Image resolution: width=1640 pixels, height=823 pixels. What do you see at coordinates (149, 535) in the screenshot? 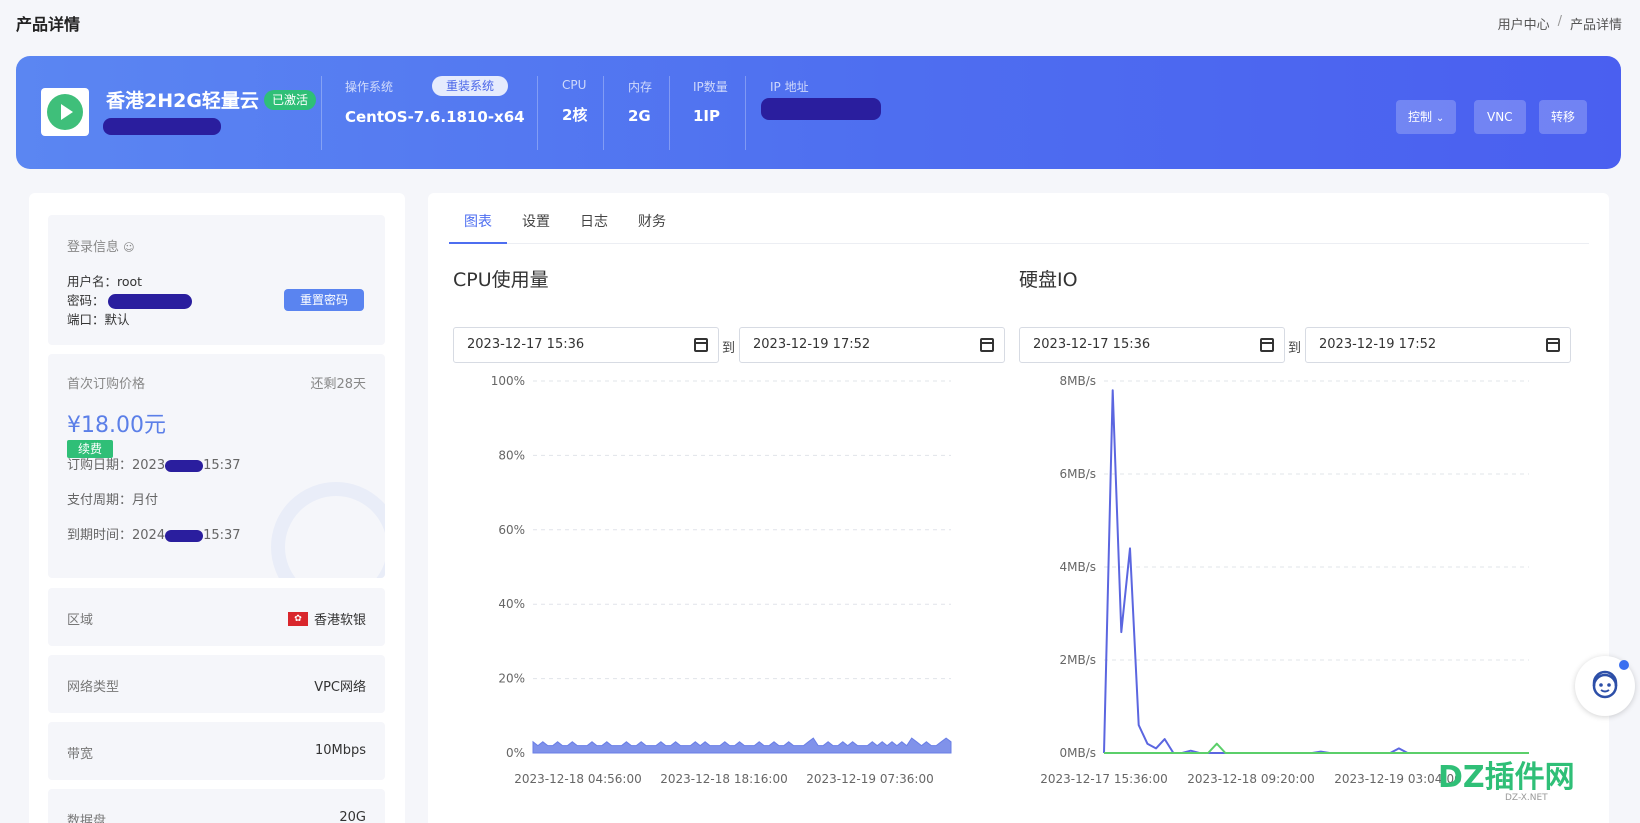
I see `expire-prefix: 2024` at bounding box center [149, 535].